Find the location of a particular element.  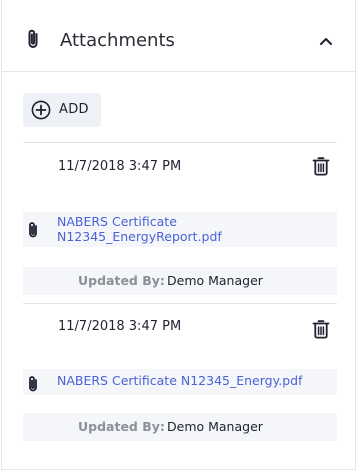

add-attachment-button: ADD is located at coordinates (62, 110).